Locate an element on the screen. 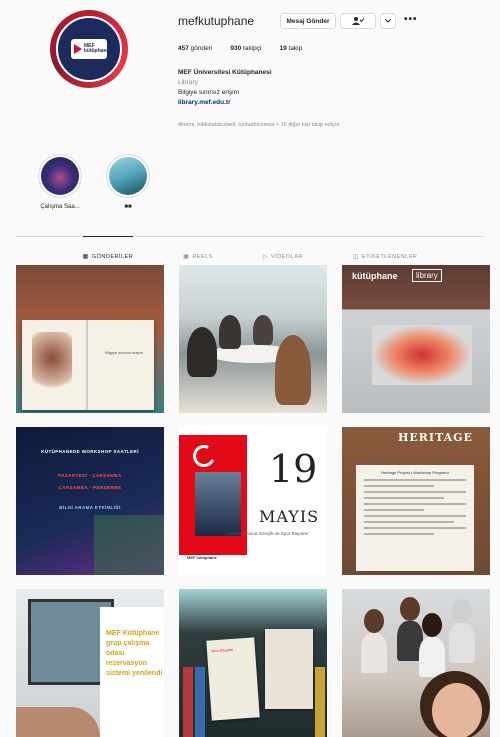 The height and width of the screenshot is (737, 500). bio-link: library.mef.edu.tr is located at coordinates (225, 103).